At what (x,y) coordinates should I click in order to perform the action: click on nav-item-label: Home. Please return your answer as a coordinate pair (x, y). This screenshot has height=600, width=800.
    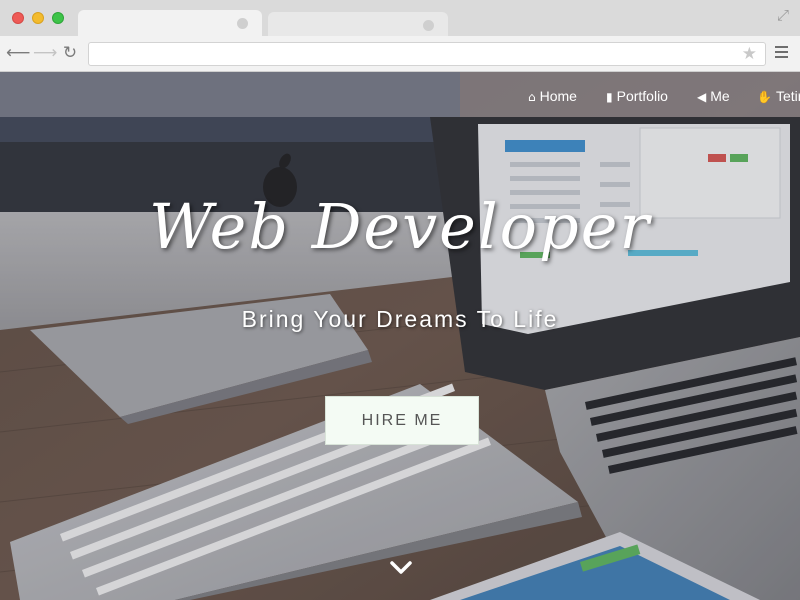
    Looking at the image, I should click on (558, 96).